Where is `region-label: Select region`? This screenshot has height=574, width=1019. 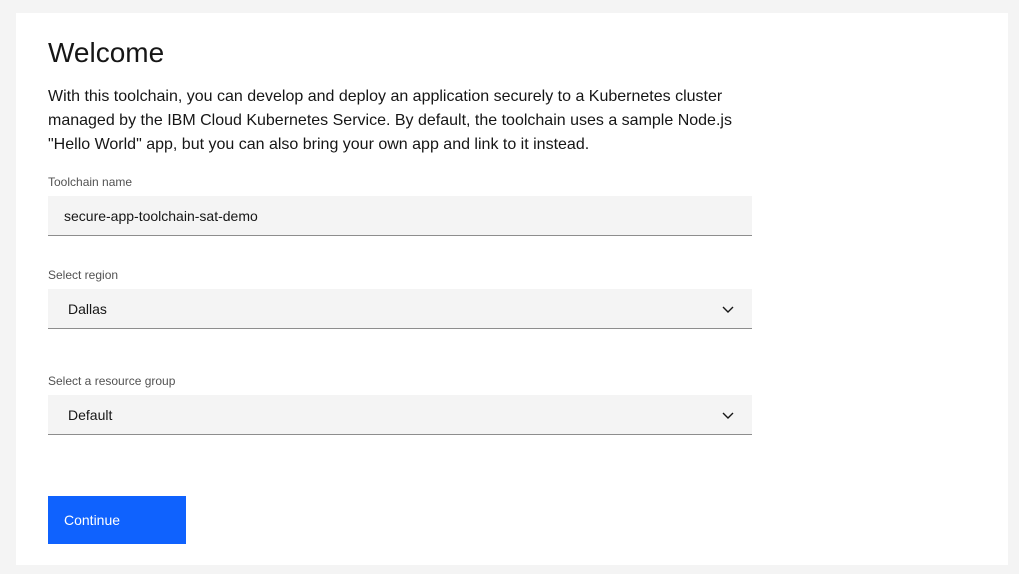 region-label: Select region is located at coordinates (83, 275).